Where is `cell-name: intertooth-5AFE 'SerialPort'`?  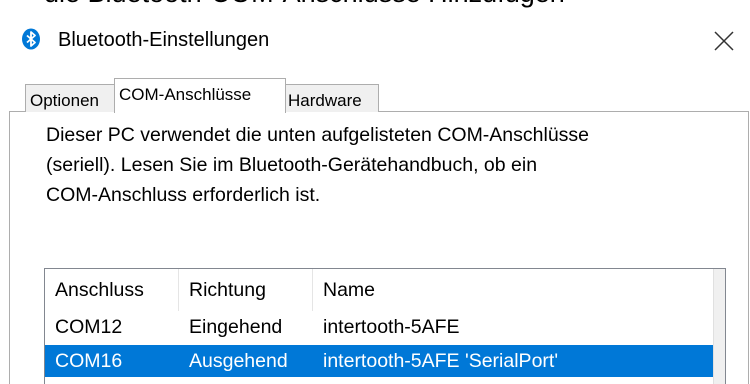 cell-name: intertooth-5AFE 'SerialPort' is located at coordinates (441, 361).